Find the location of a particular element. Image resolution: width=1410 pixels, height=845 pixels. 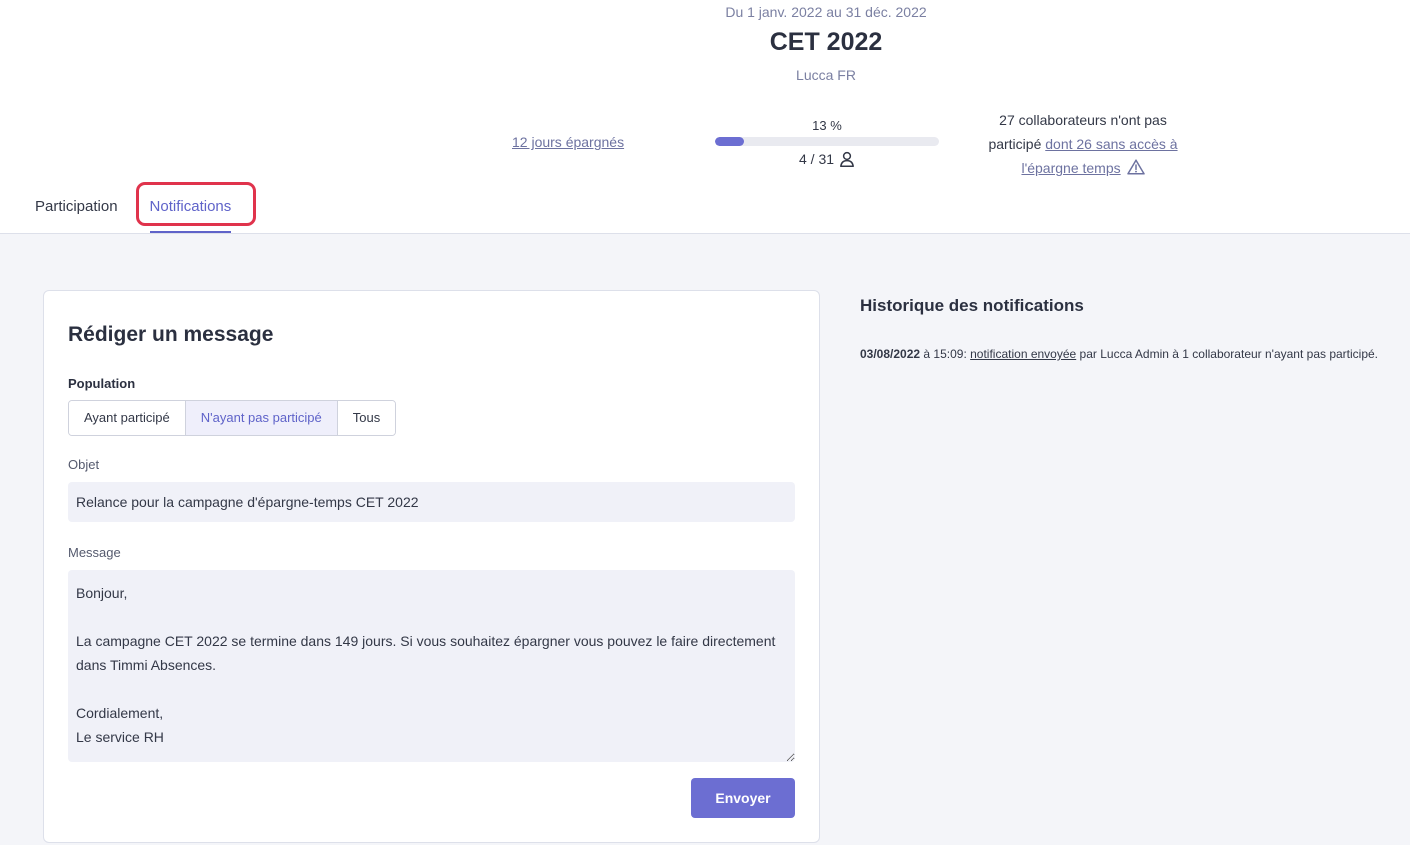

subject-label: Objet is located at coordinates (84, 464).